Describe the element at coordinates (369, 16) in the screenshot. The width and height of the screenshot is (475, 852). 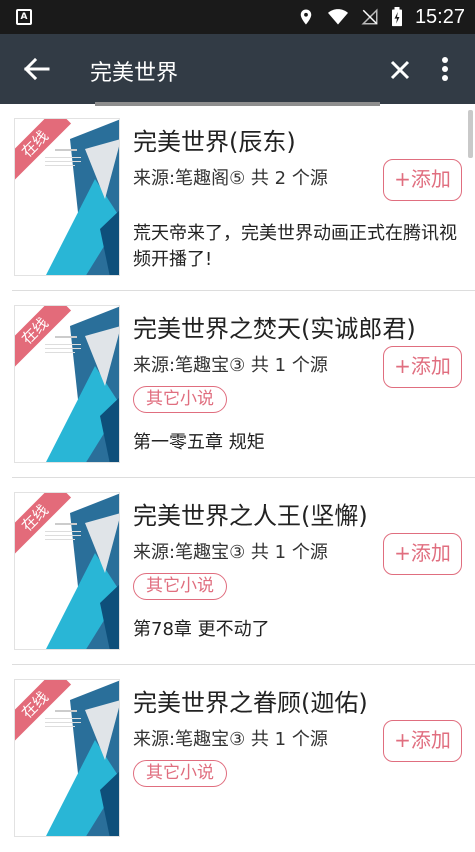
I see `no-signal-icon` at that location.